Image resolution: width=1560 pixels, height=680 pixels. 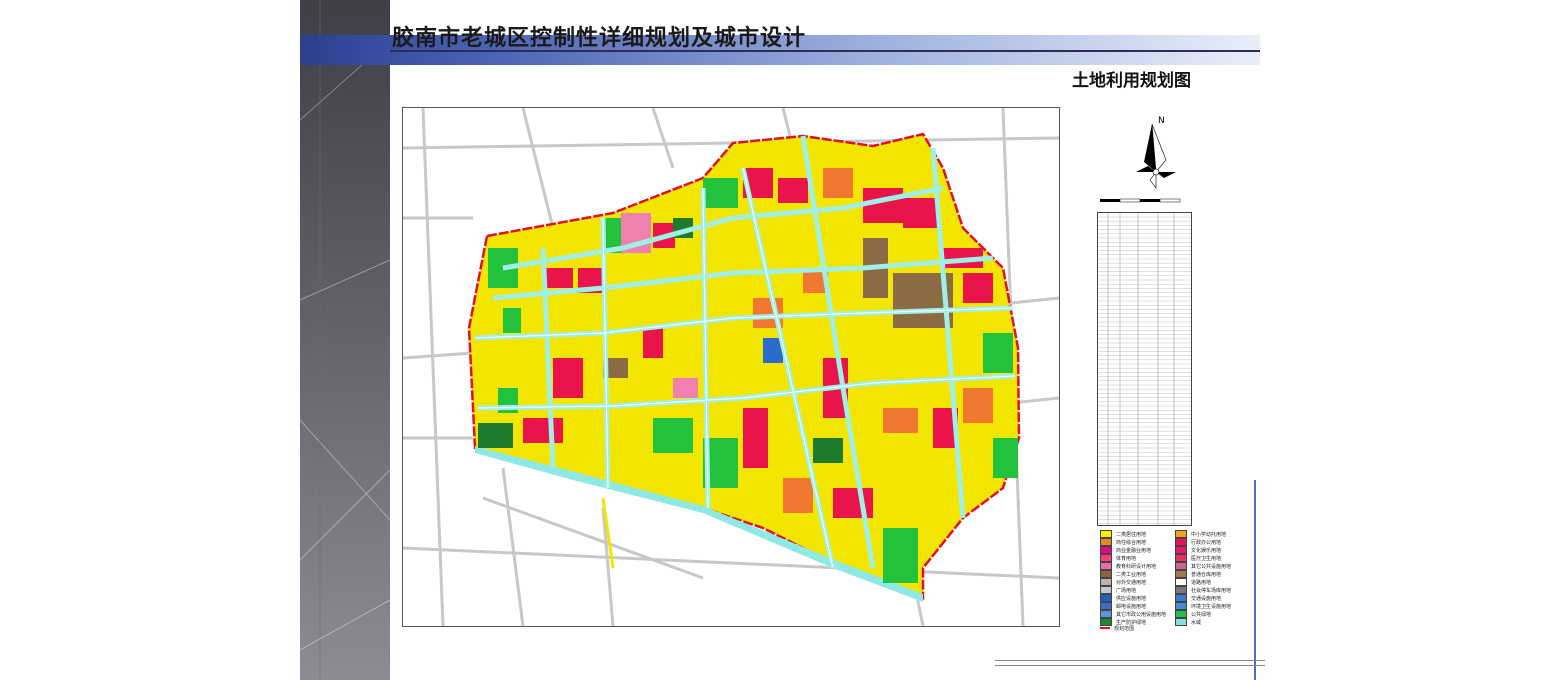 What do you see at coordinates (345, 340) in the screenshot?
I see `left-decor-panel` at bounding box center [345, 340].